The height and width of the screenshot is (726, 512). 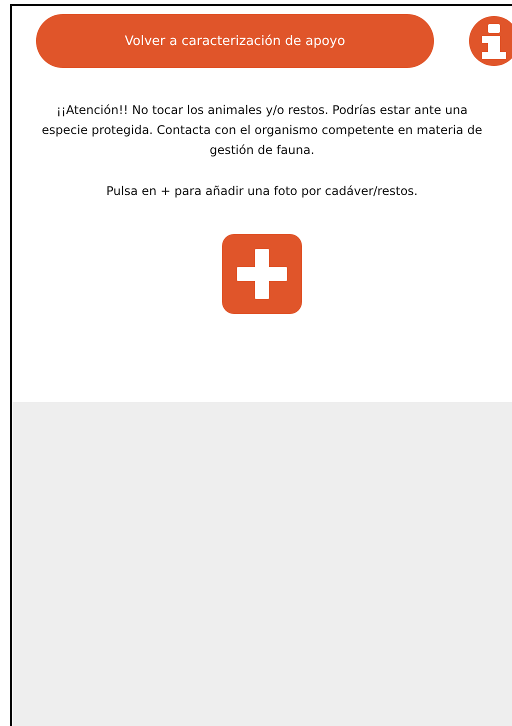 I want to click on instruction-text: Pulsa en + para añadir una foto por cadáver/restos., so click(x=262, y=191).